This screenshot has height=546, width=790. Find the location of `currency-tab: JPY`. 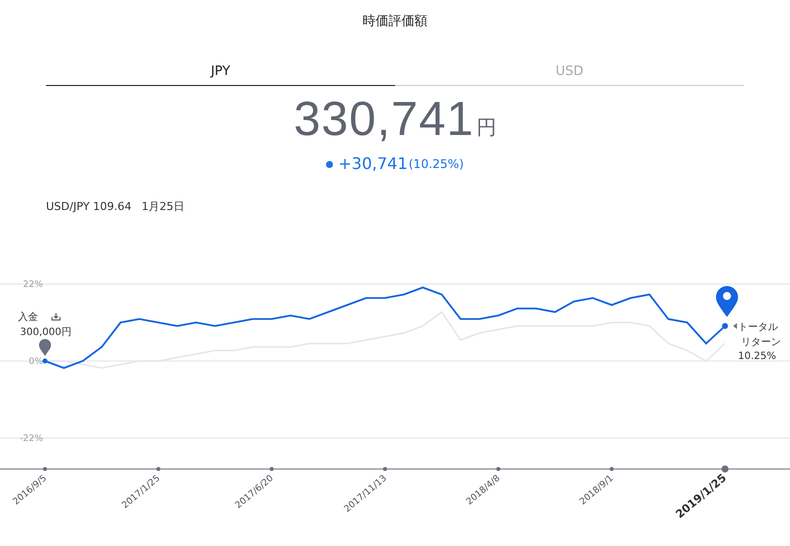

currency-tab: JPY is located at coordinates (220, 74).